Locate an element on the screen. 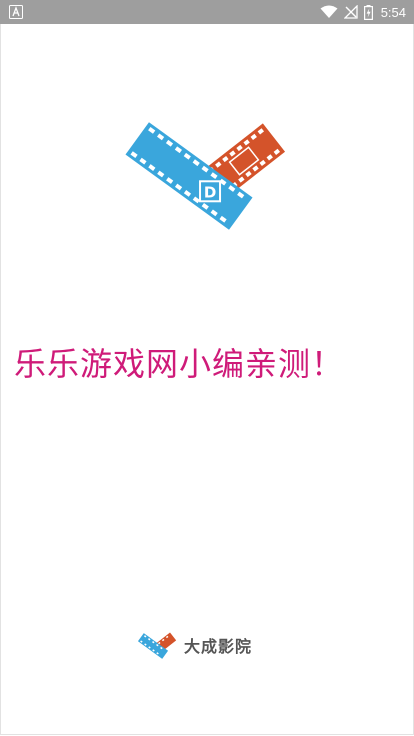 This screenshot has height=736, width=414. brand-footer: 大成影院 is located at coordinates (195, 645).